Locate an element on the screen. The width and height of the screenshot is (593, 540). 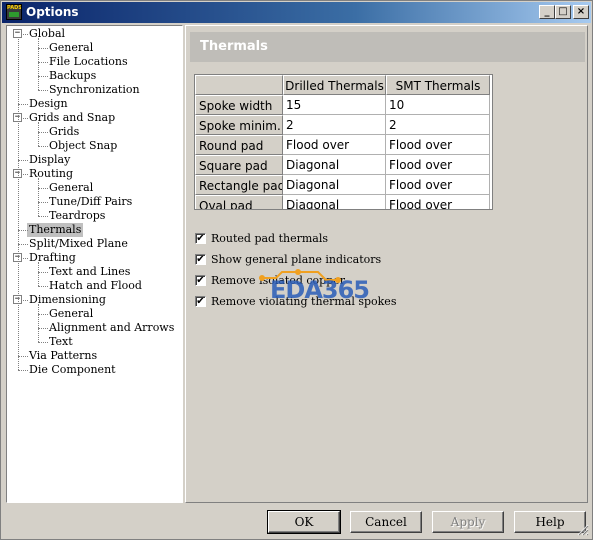
tree-item: Hatch and Flood is located at coordinates (95, 286).